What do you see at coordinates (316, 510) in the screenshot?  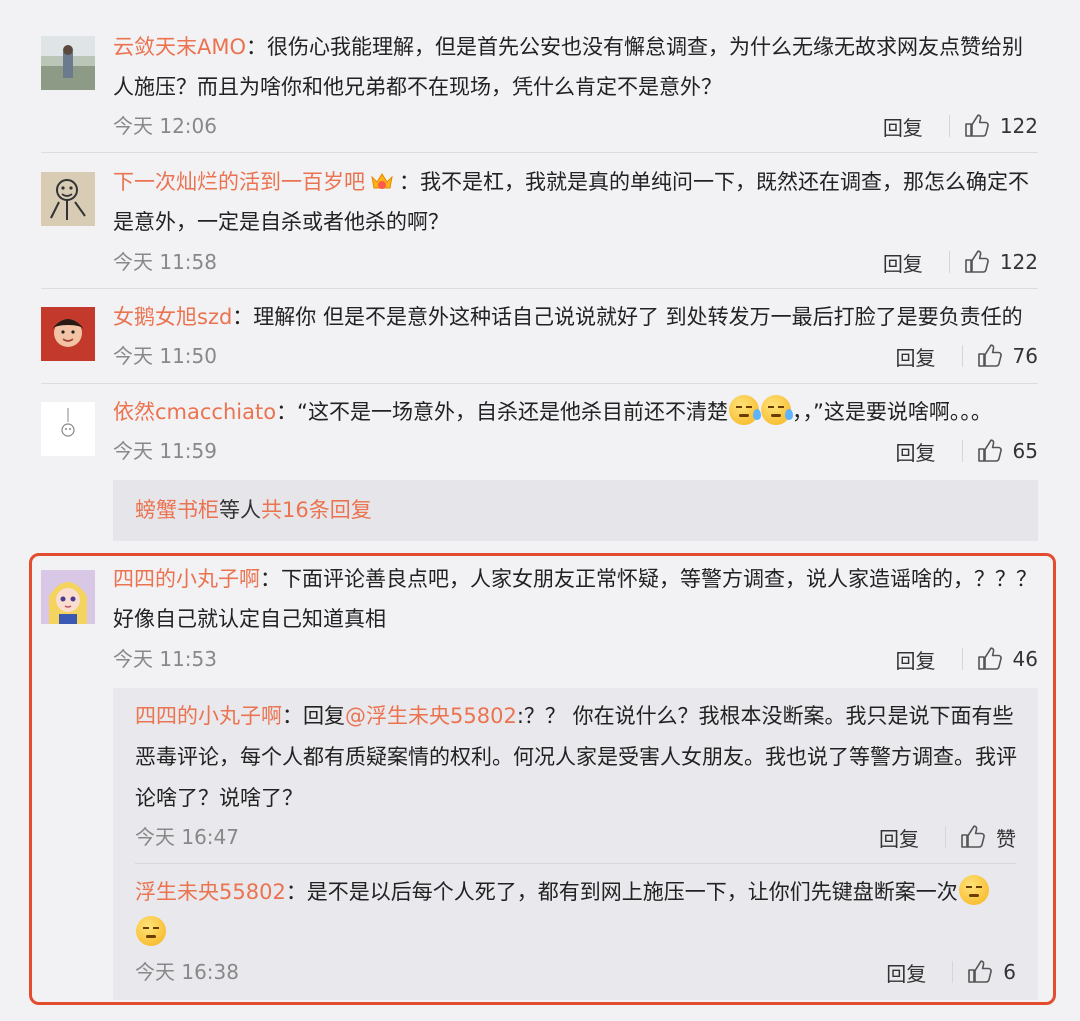 I see `reply-count-link: 共16条回复` at bounding box center [316, 510].